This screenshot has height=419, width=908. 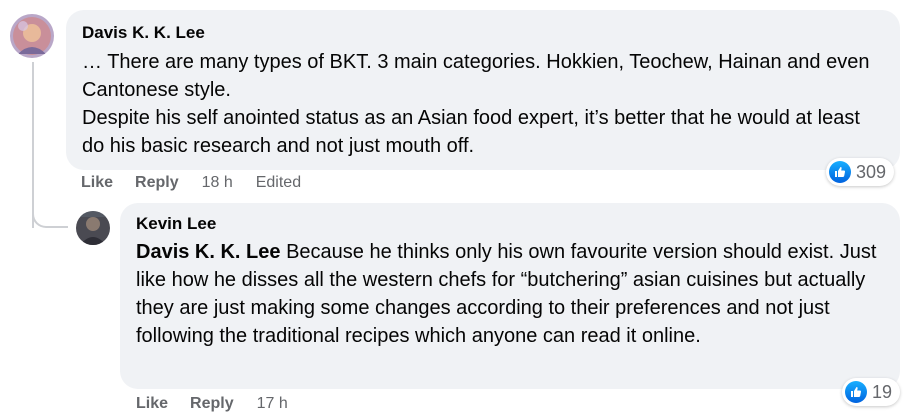 I want to click on reply-connector, so click(x=50, y=214).